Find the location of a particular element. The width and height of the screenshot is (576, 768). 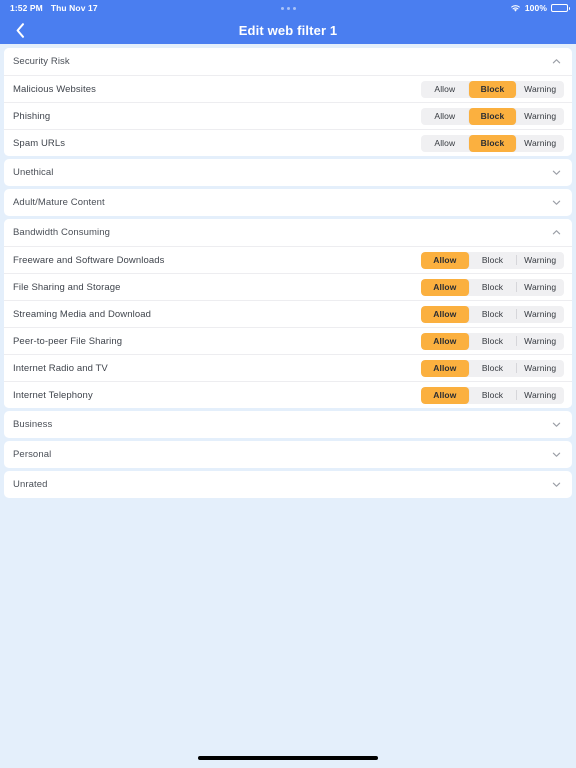

category-label: Peer-to-peer File Sharing is located at coordinates (68, 341).